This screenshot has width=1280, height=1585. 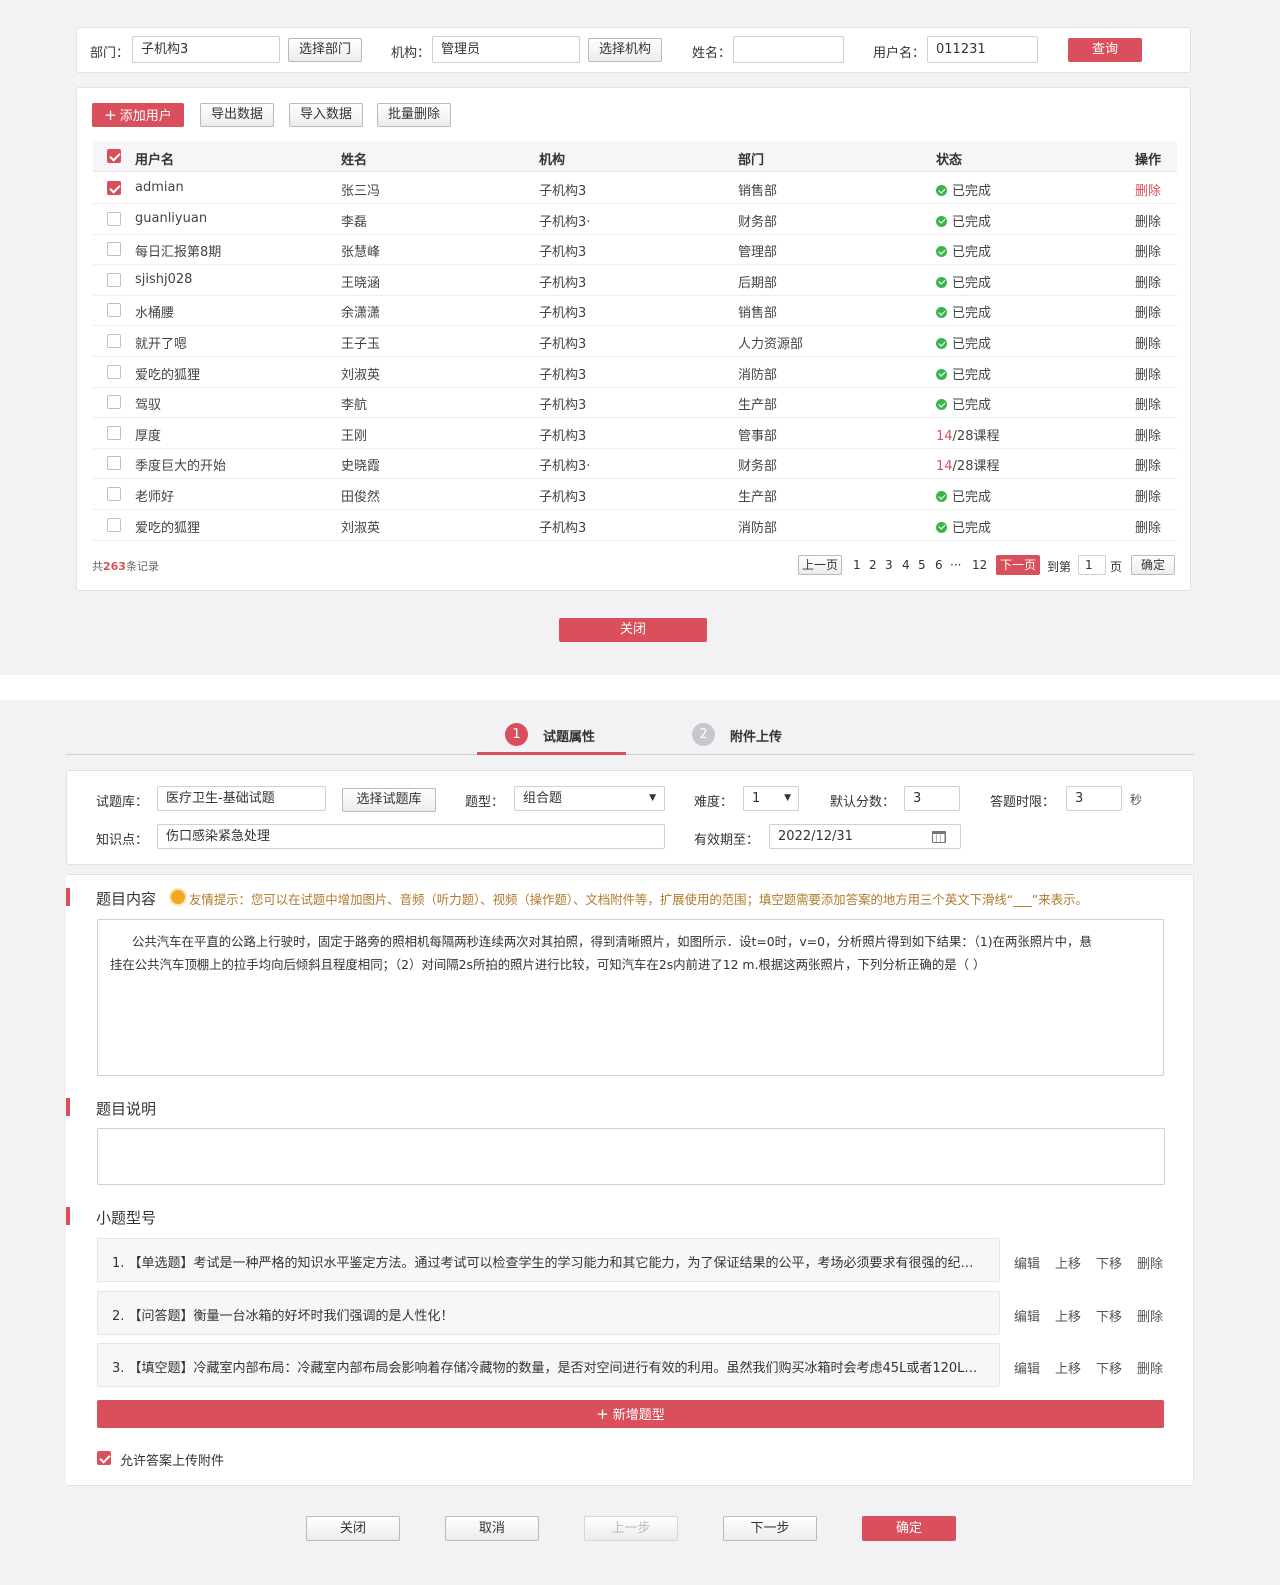 I want to click on dept-input: 子机构3, so click(x=206, y=49).